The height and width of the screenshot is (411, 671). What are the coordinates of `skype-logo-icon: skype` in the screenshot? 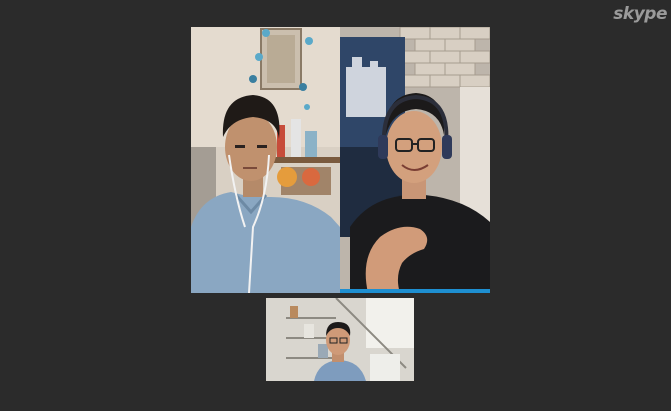 It's located at (640, 14).